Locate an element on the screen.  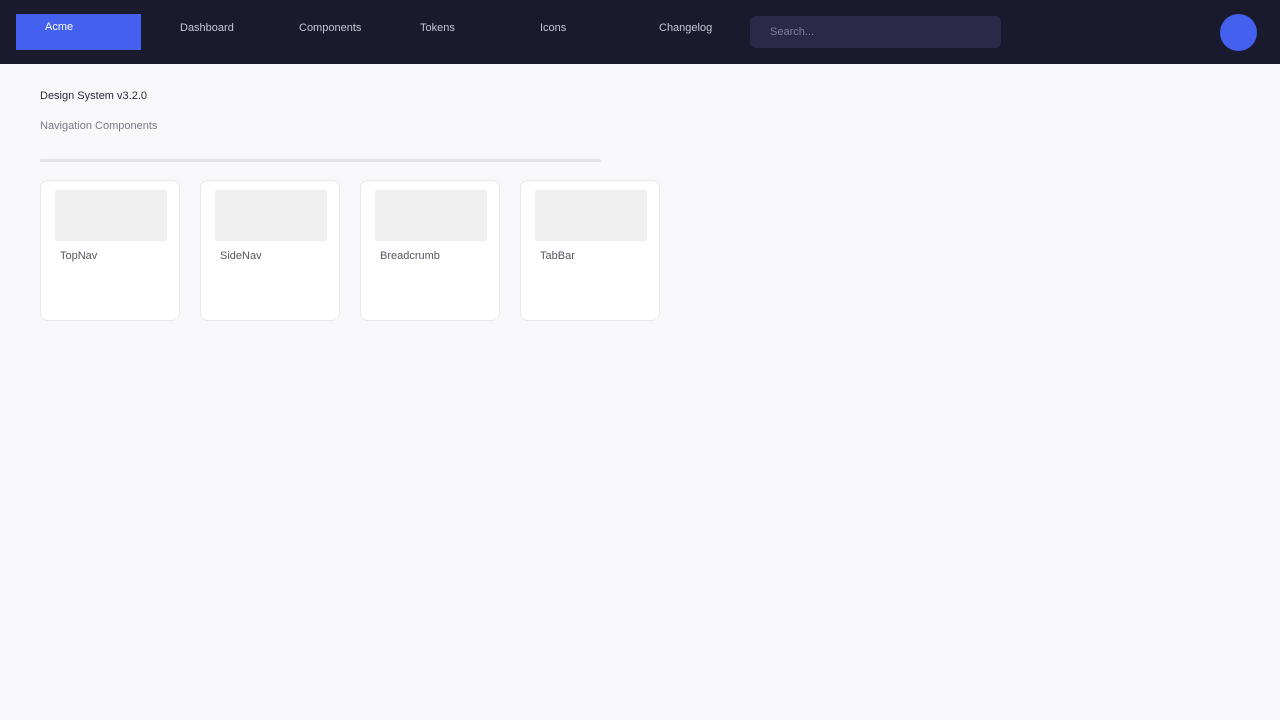
user-avatar is located at coordinates (1238, 32).